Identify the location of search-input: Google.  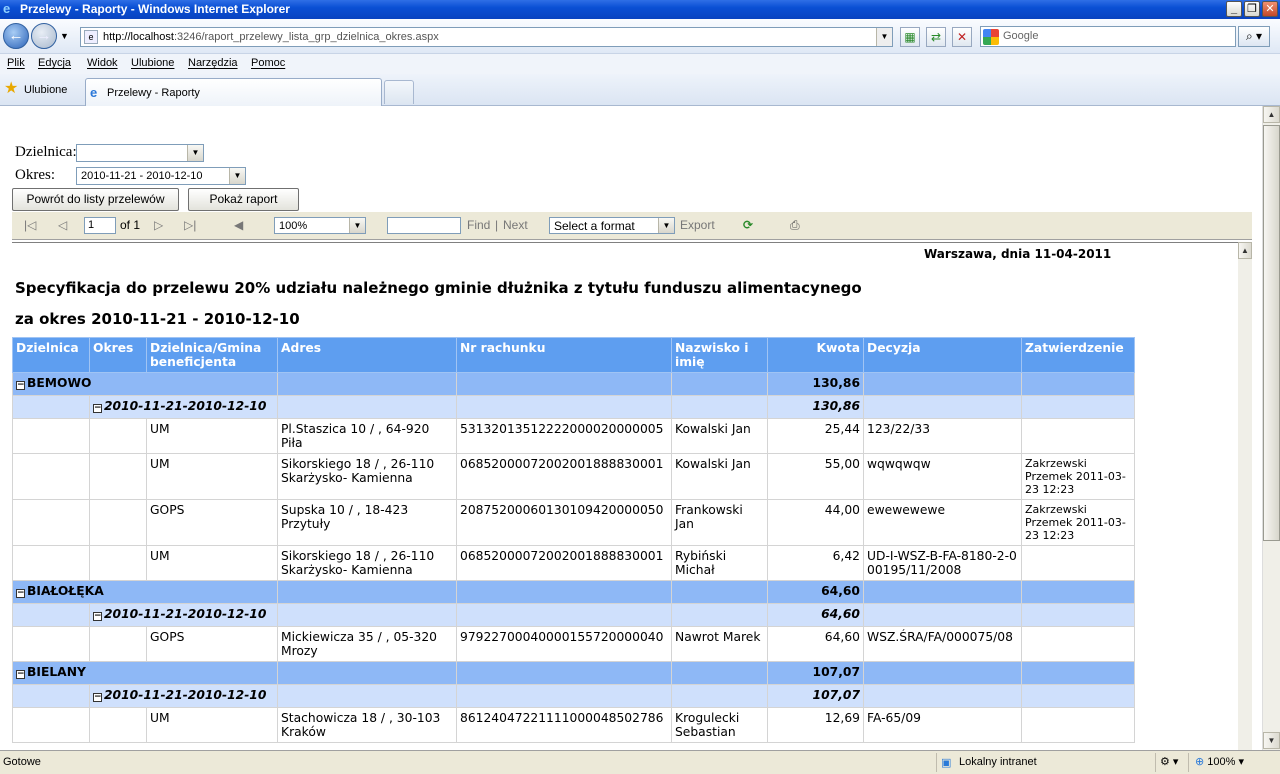
(1108, 36).